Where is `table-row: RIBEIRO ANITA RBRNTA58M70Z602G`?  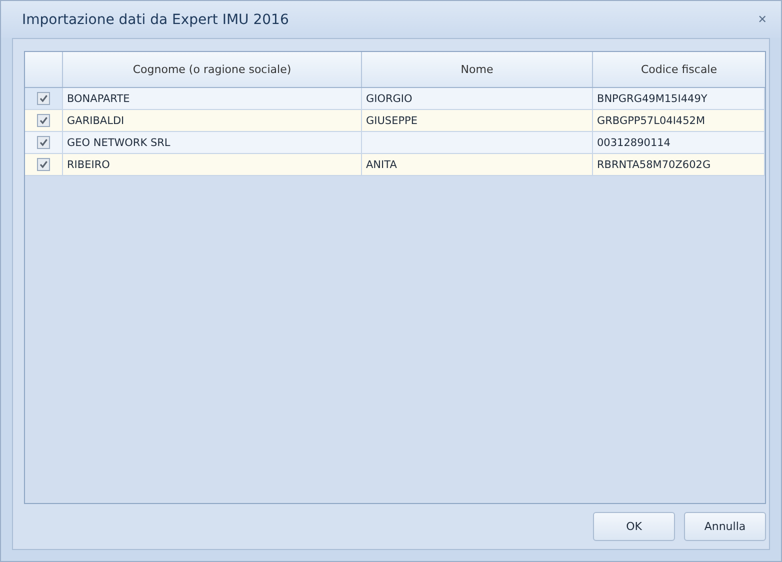
table-row: RIBEIRO ANITA RBRNTA58M70Z602G is located at coordinates (395, 165).